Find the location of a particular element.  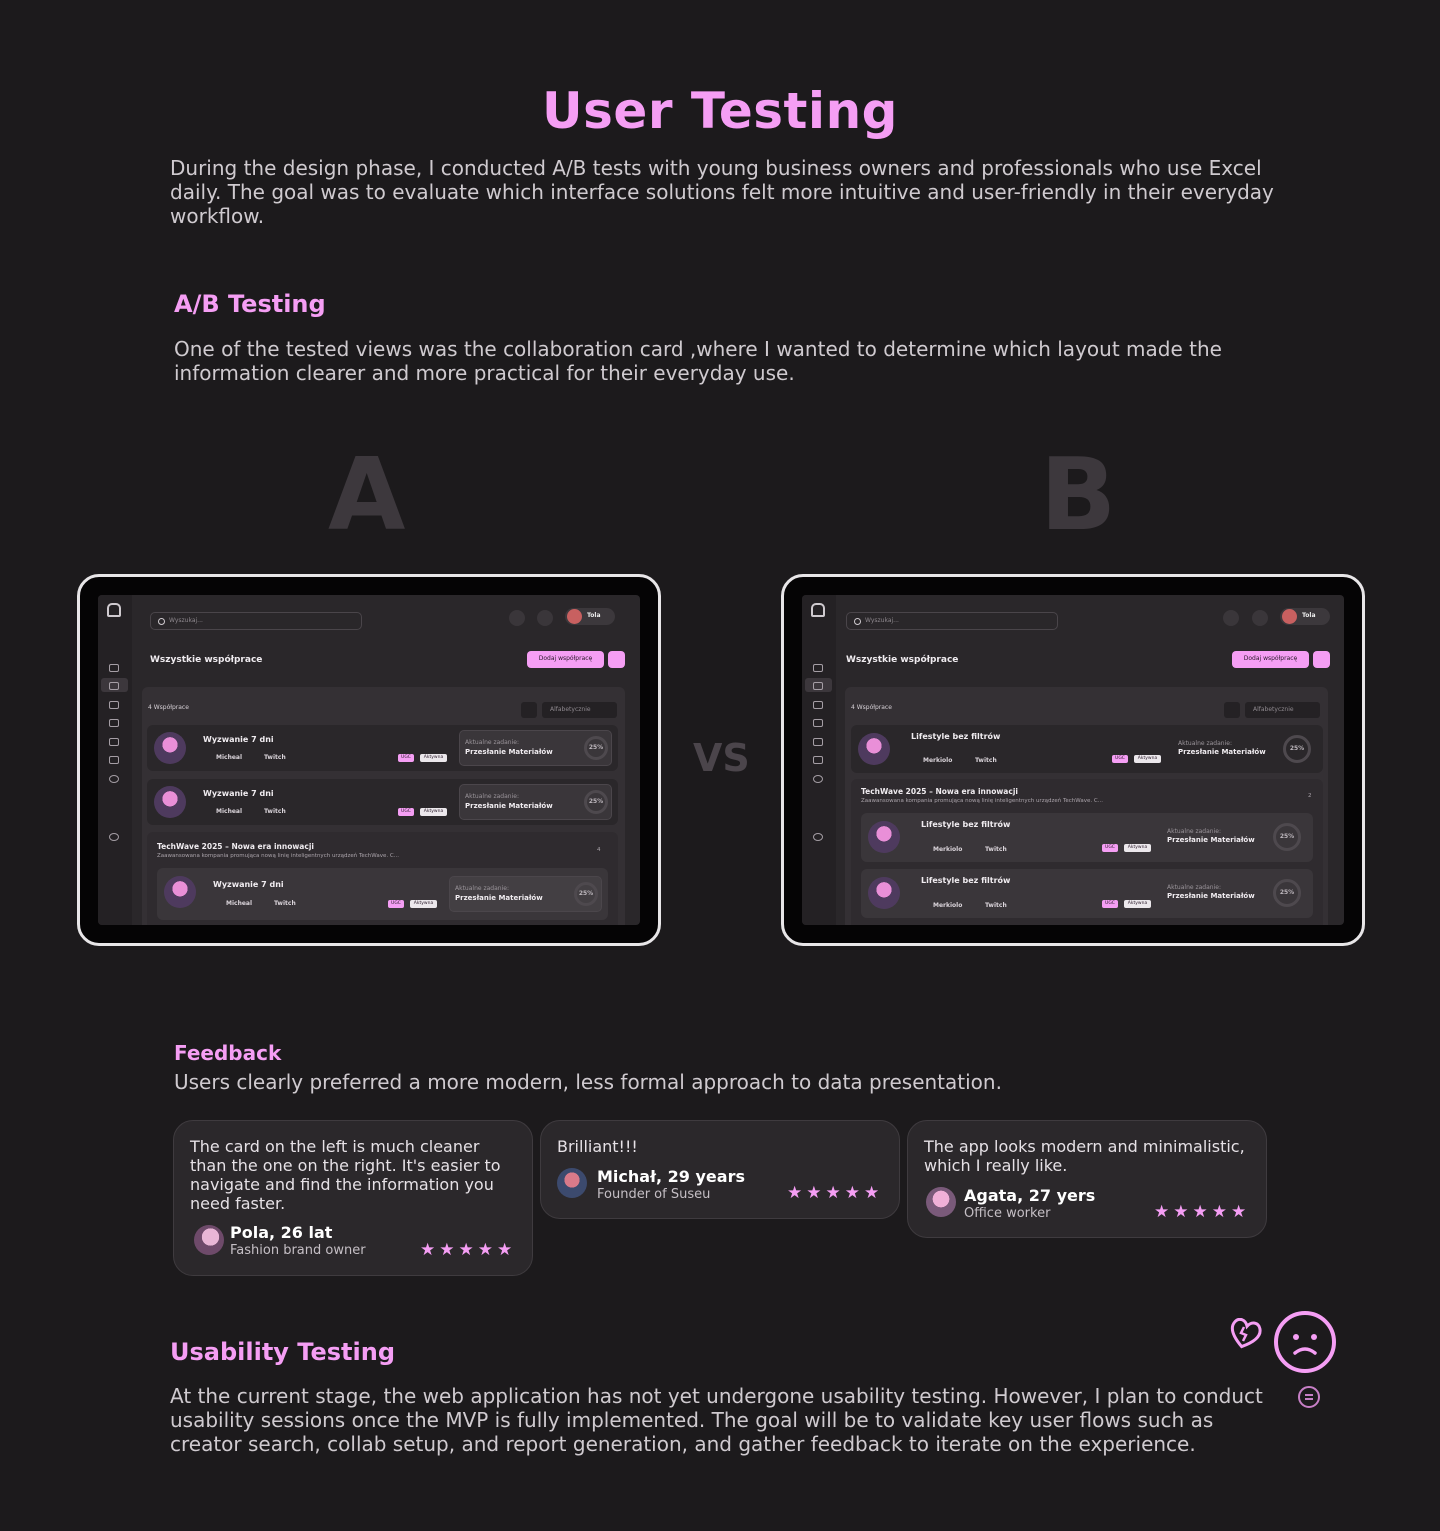

neutral-face-icon is located at coordinates (1309, 1397).